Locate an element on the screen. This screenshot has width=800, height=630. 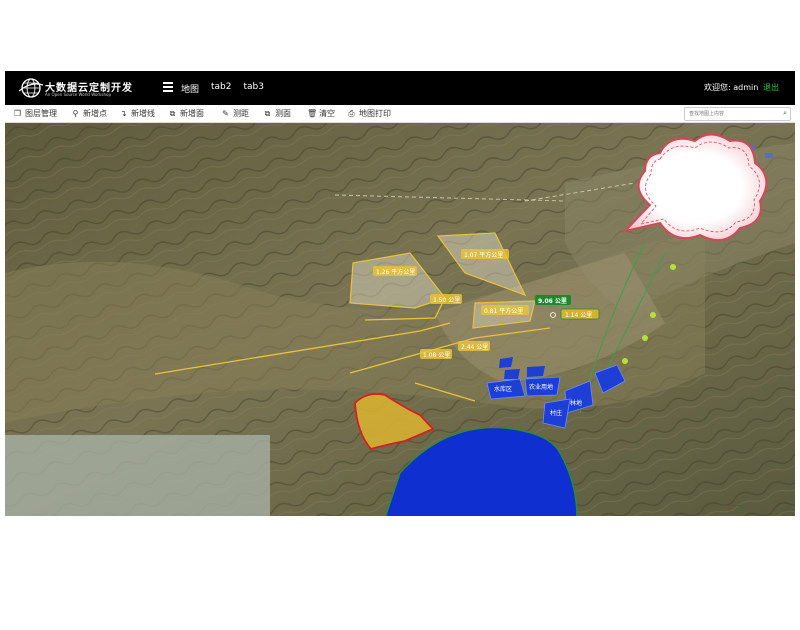
measure-distance-button: ✎ 测距 is located at coordinates (235, 113).